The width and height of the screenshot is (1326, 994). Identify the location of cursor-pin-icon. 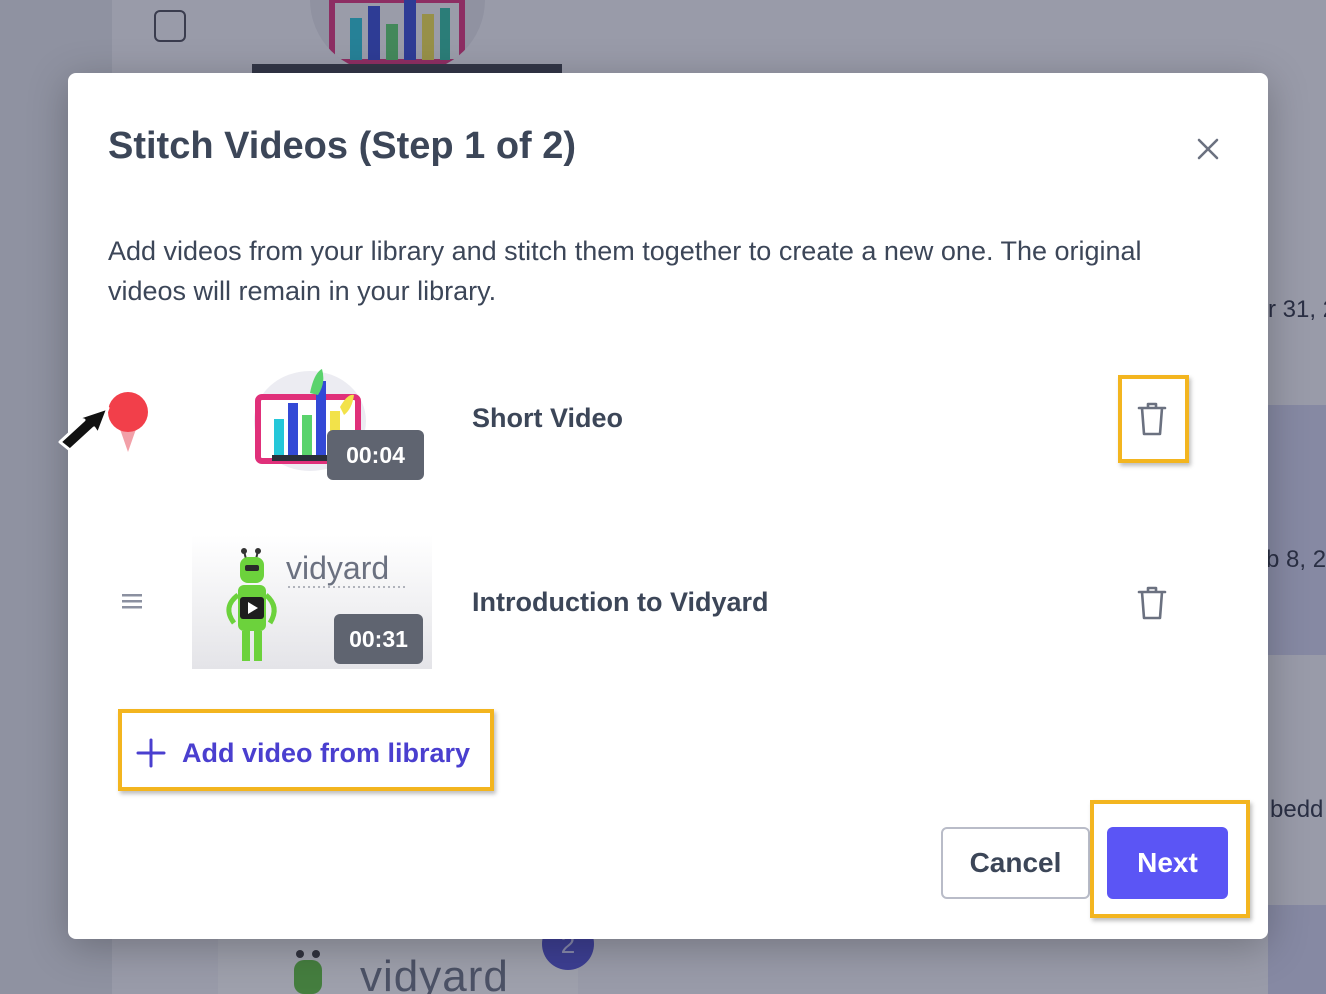
(103, 422).